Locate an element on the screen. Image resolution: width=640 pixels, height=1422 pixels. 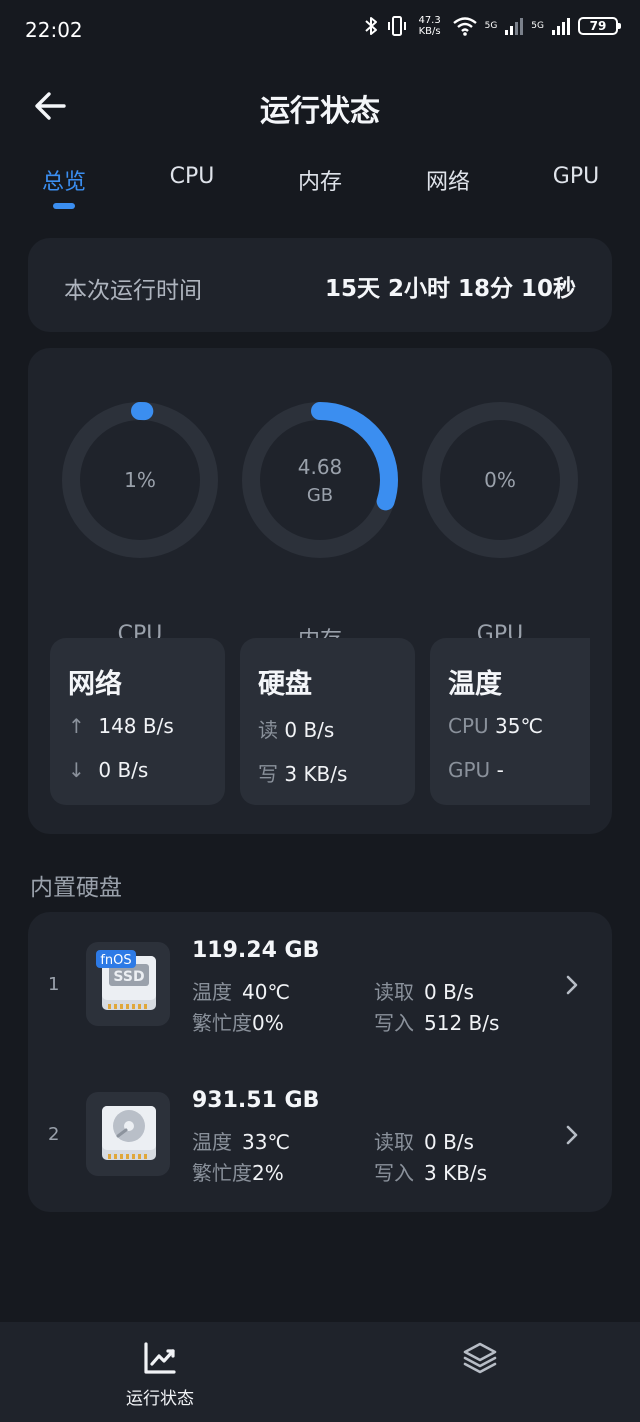
network-tile-title: 网络 is located at coordinates (95, 684).